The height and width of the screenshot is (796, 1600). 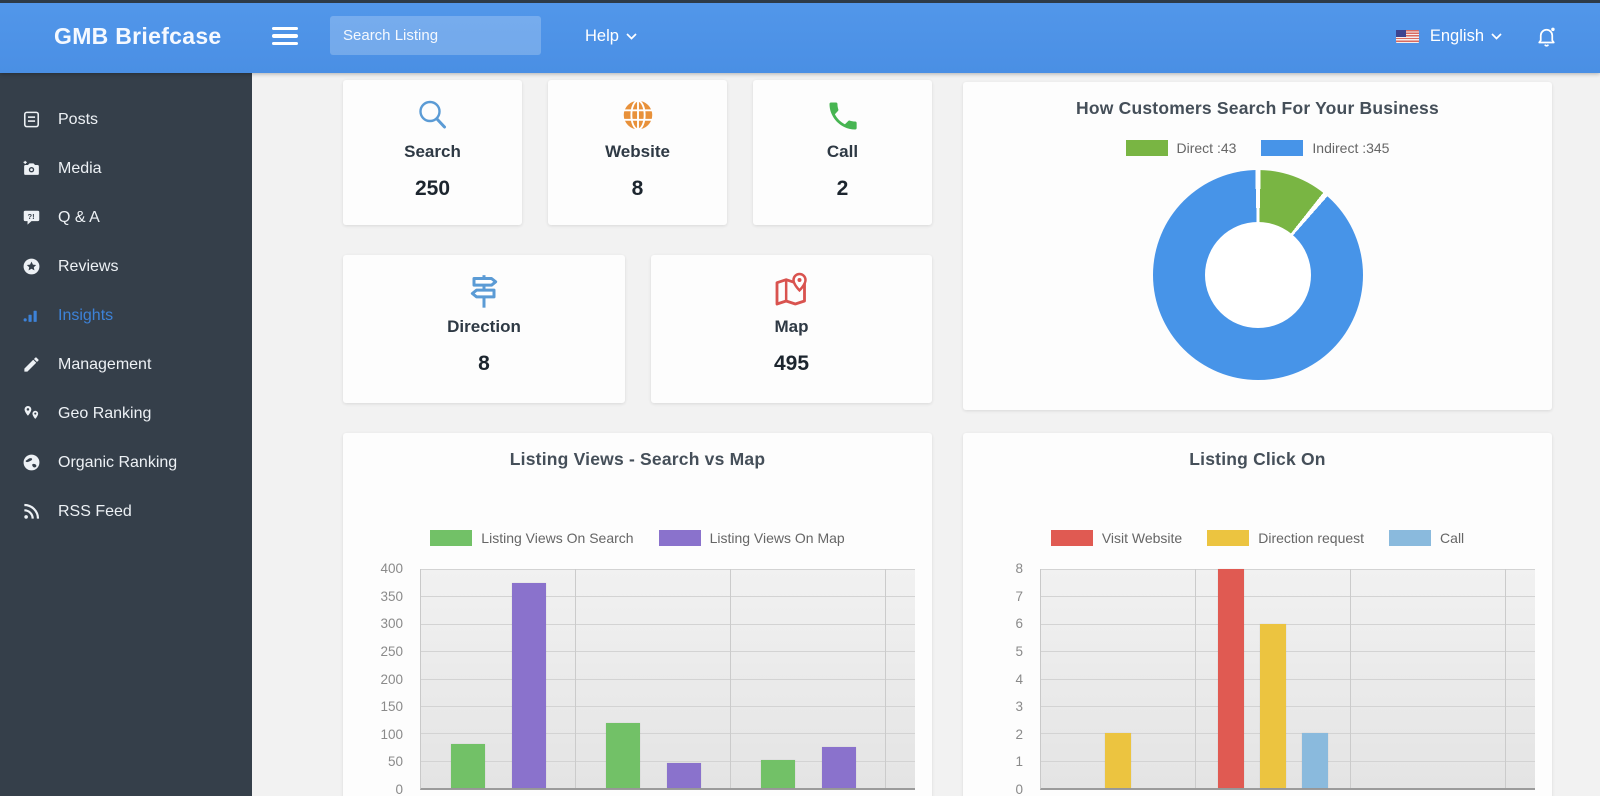 What do you see at coordinates (1142, 538) in the screenshot?
I see `legend-label: Visit Website` at bounding box center [1142, 538].